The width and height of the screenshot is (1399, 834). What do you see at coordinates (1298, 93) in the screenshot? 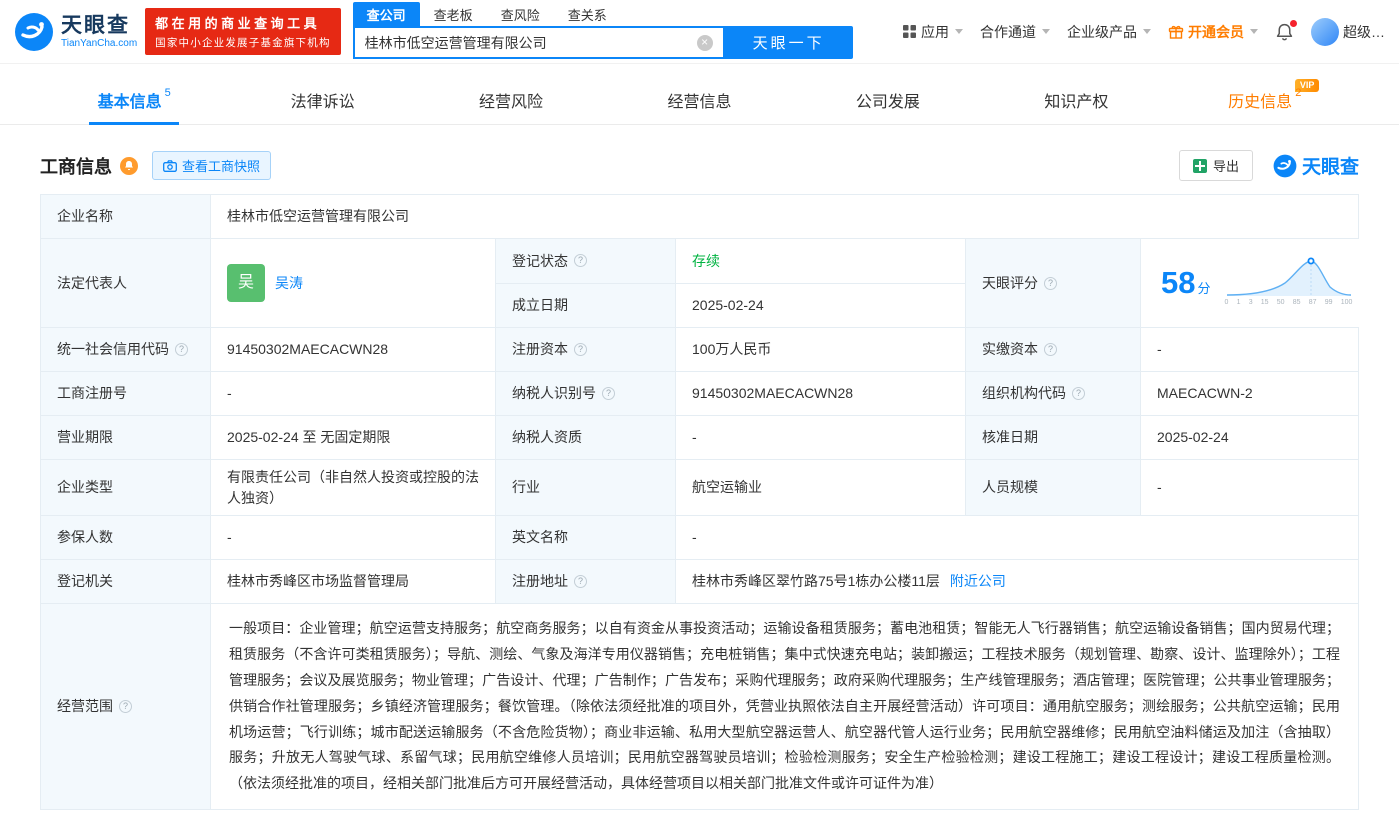
I see `tab-badge: 2` at bounding box center [1298, 93].